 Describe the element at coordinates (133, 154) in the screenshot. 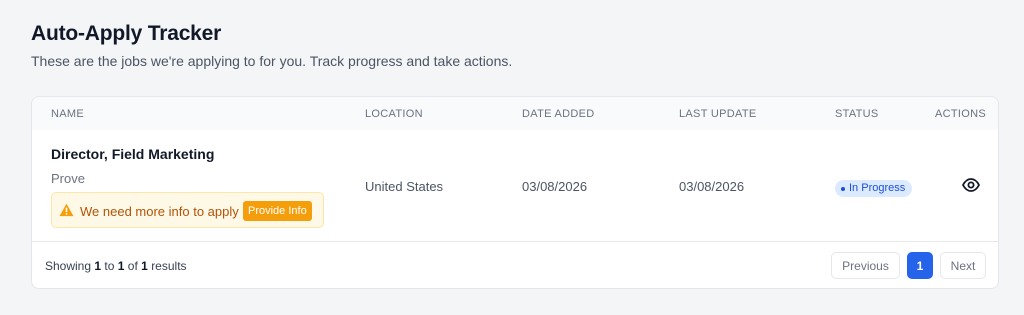

I see `job-title: Director, Field Marketing` at that location.